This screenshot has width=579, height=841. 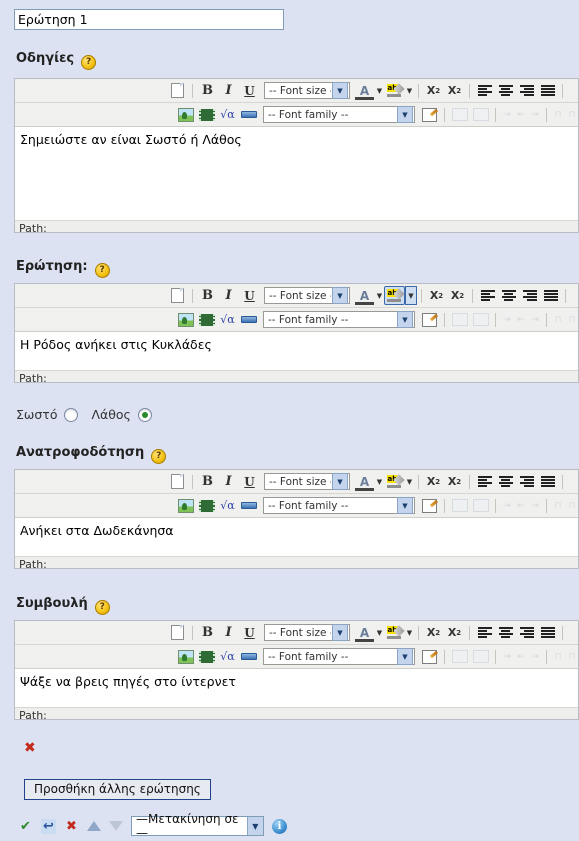 What do you see at coordinates (25, 826) in the screenshot?
I see `confirm-icon: ✔` at bounding box center [25, 826].